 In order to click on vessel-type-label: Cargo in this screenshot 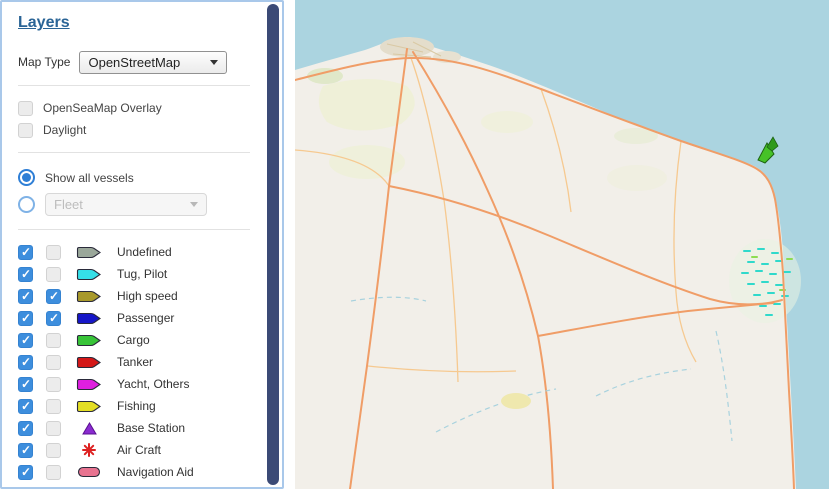, I will do `click(133, 340)`.